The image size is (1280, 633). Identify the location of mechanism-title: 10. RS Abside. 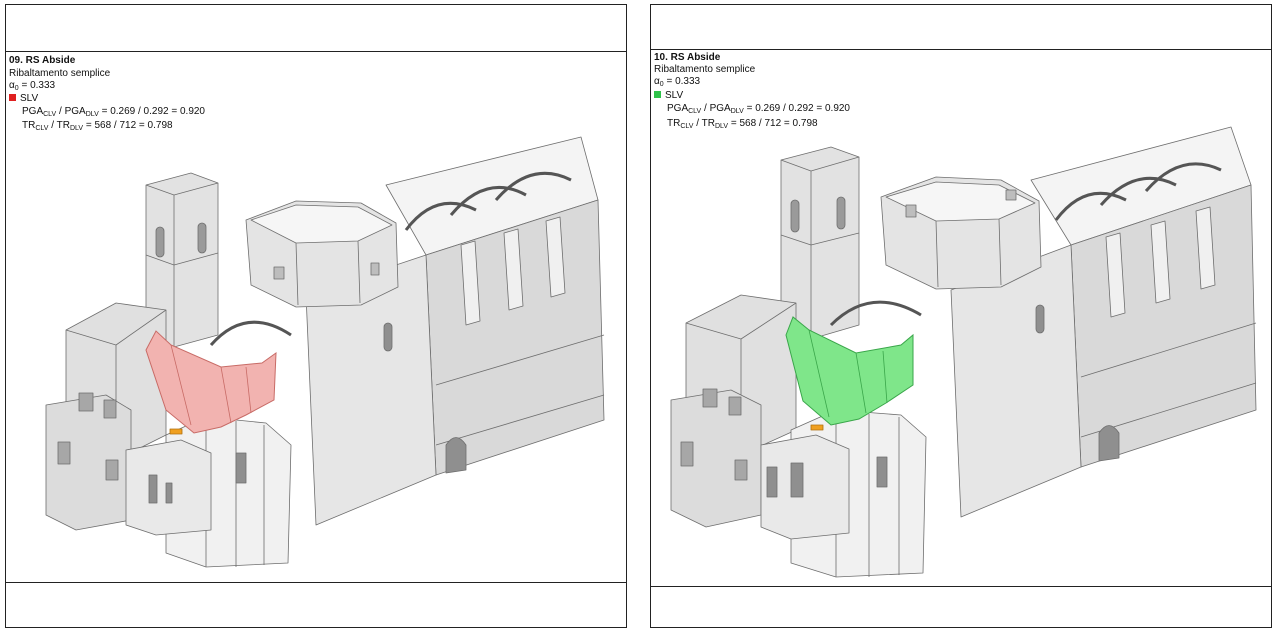
(687, 57).